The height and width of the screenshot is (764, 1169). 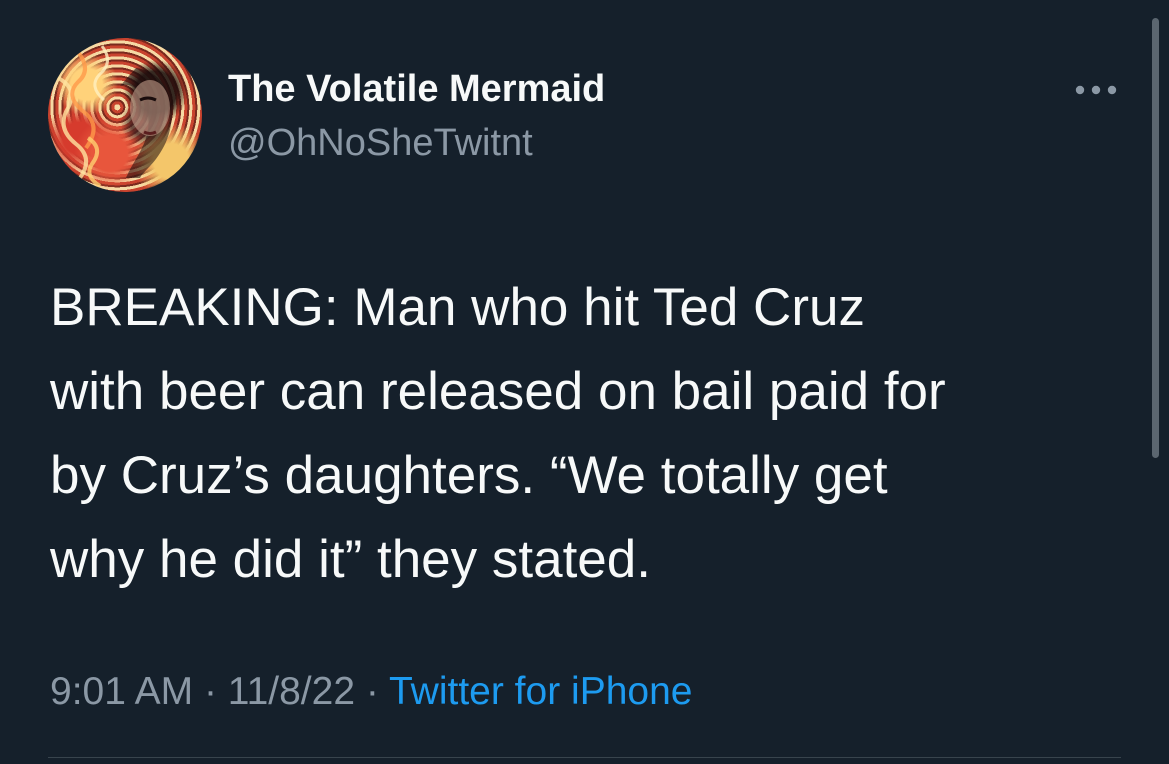 I want to click on author-display-name: The Volatile Mermaid, so click(x=416, y=89).